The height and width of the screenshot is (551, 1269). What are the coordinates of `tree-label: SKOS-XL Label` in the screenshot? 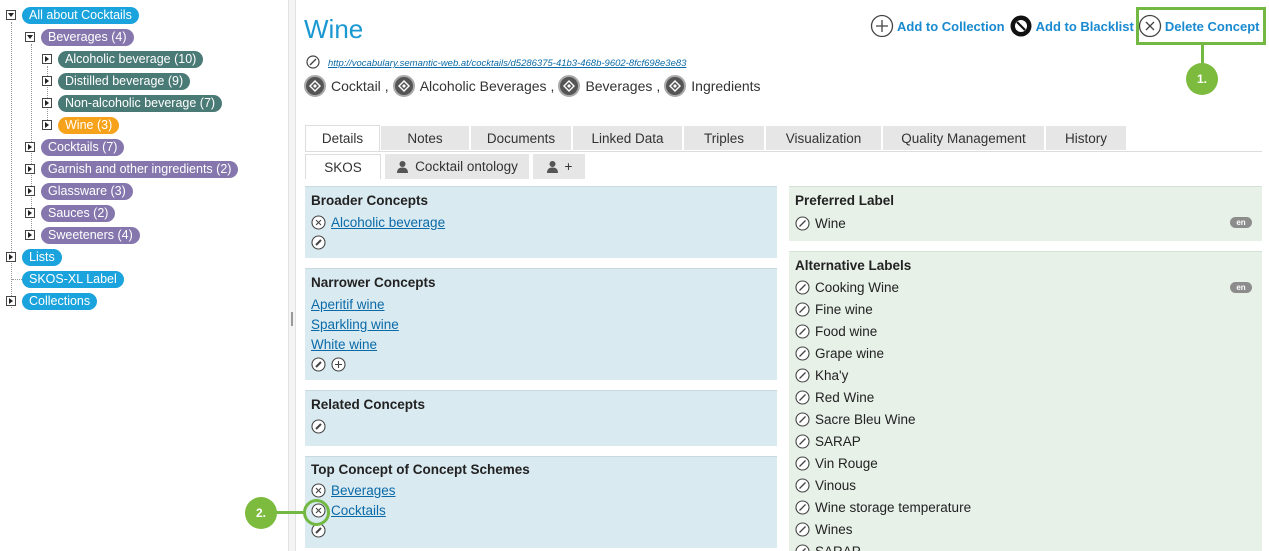 It's located at (73, 279).